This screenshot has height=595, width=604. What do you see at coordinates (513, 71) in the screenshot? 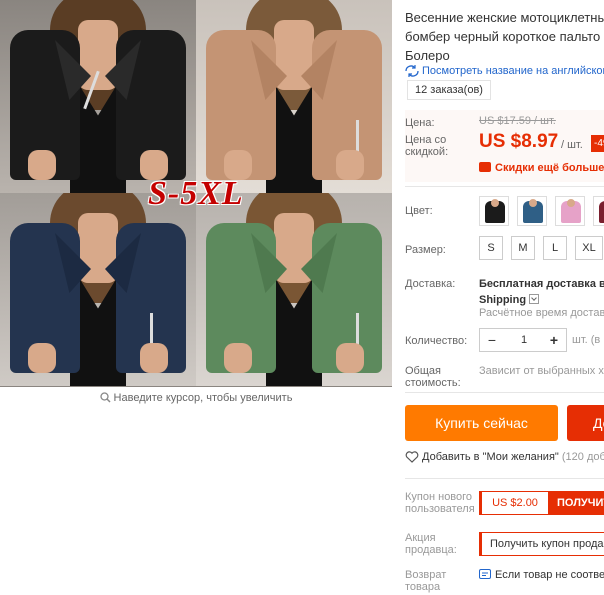
I see `translate-link-text: Посмотреть название на английском` at bounding box center [513, 71].